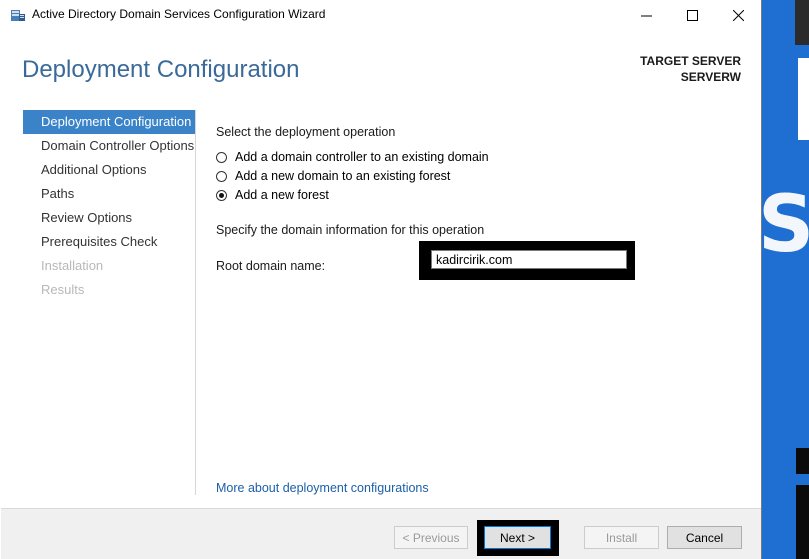  I want to click on nav-item-deployment-configuration: Deployment Configuration, so click(109, 122).